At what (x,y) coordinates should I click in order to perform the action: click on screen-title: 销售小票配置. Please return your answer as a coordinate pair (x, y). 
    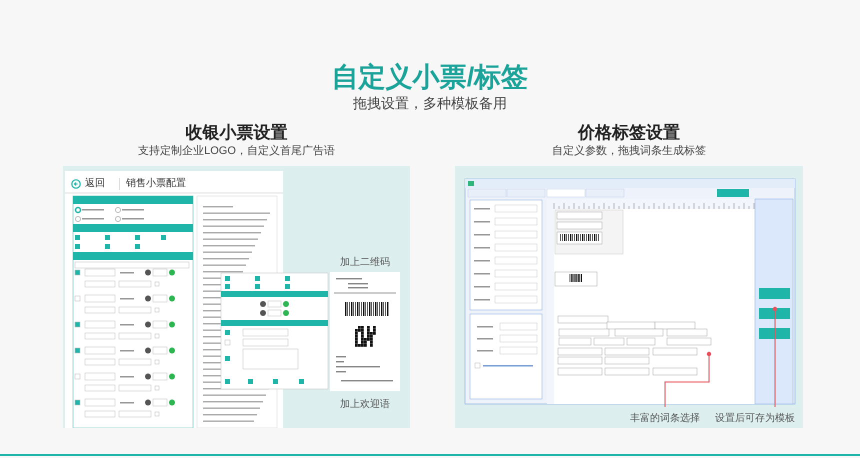
    Looking at the image, I should click on (152, 184).